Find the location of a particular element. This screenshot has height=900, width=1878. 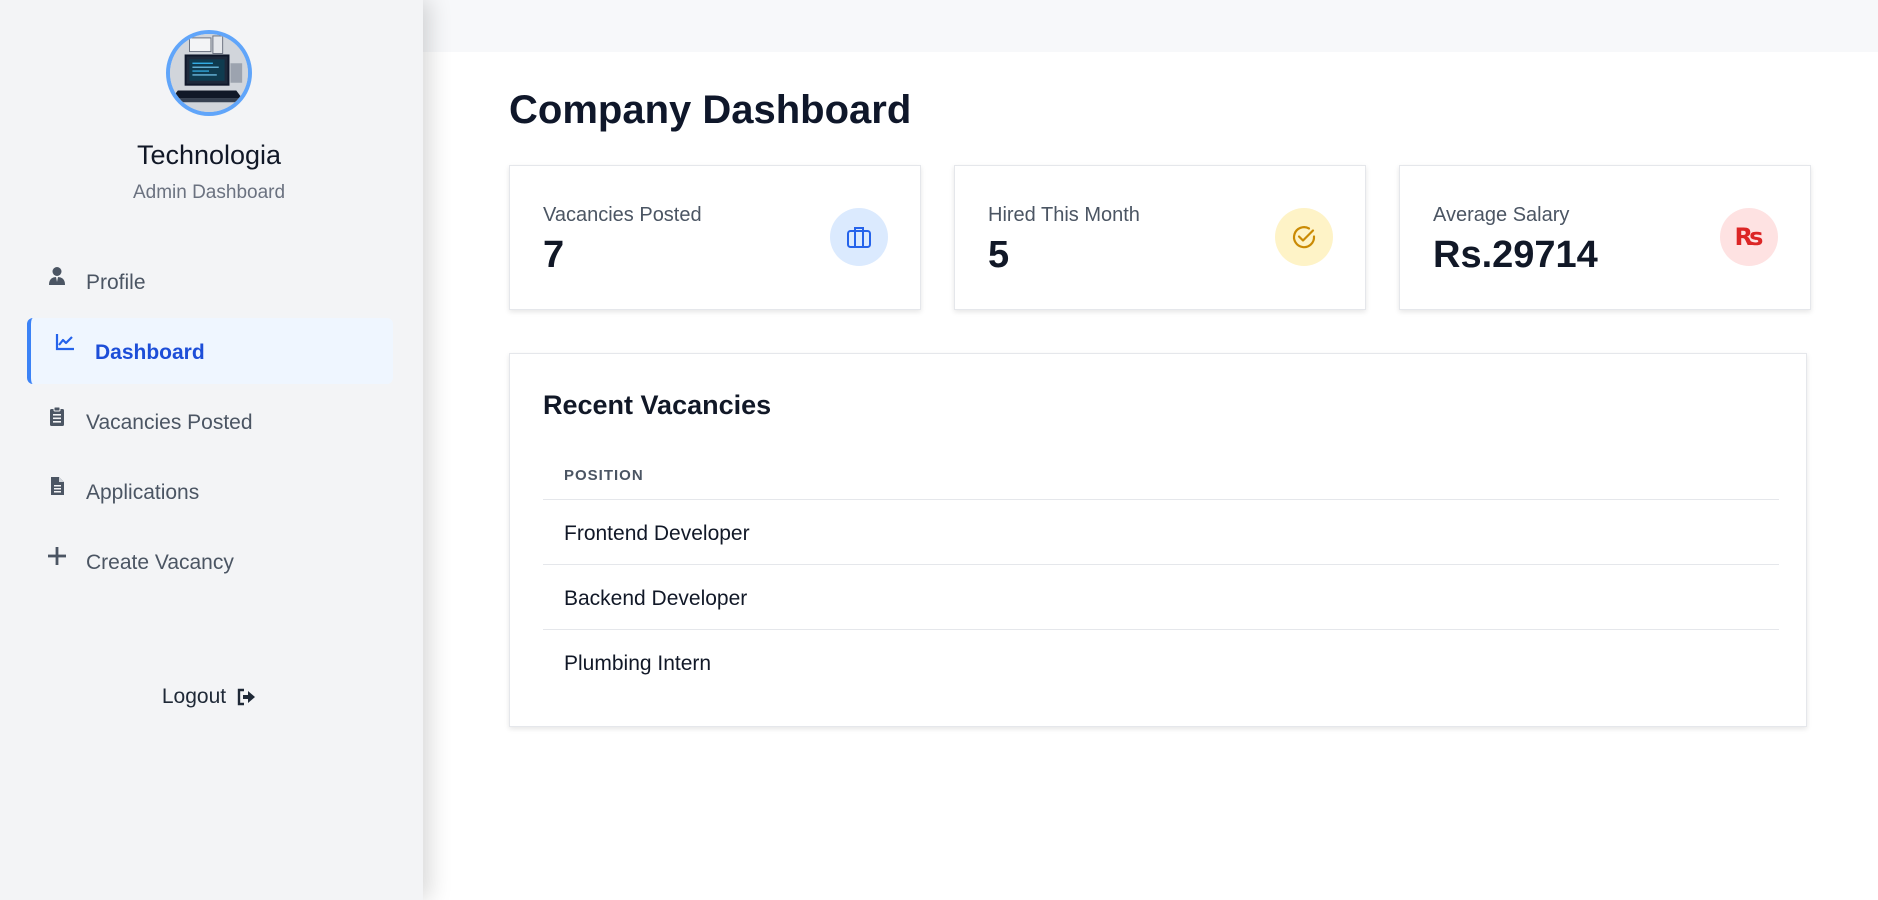

rupee-icon: ₨ is located at coordinates (1749, 237).